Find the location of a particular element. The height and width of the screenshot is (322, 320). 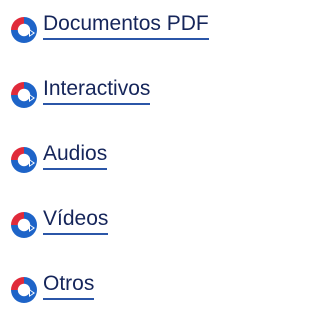

menu-item-label: Audios is located at coordinates (75, 155).